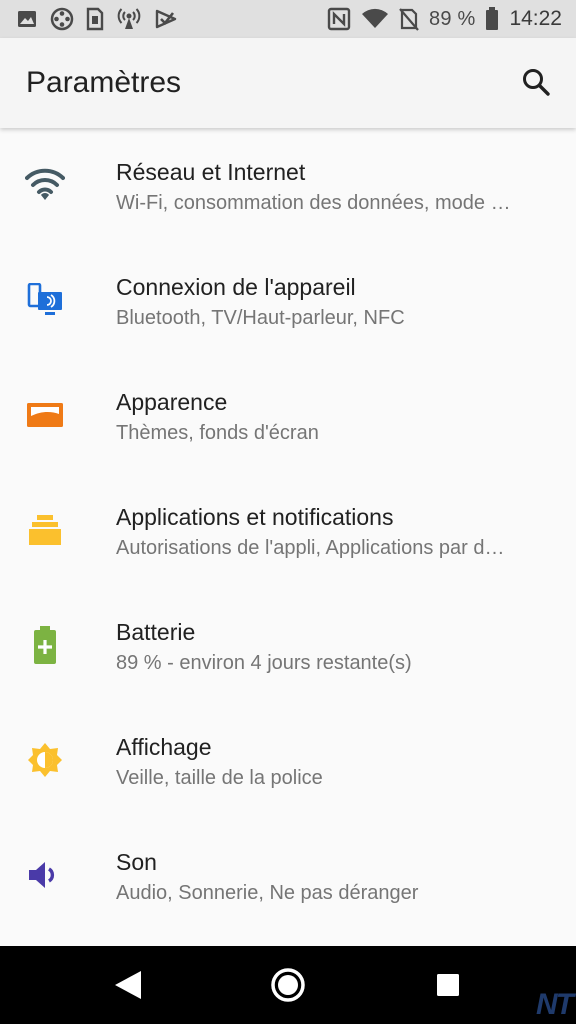 The width and height of the screenshot is (576, 1024). Describe the element at coordinates (409, 19) in the screenshot. I see `no-sim-icon` at that location.